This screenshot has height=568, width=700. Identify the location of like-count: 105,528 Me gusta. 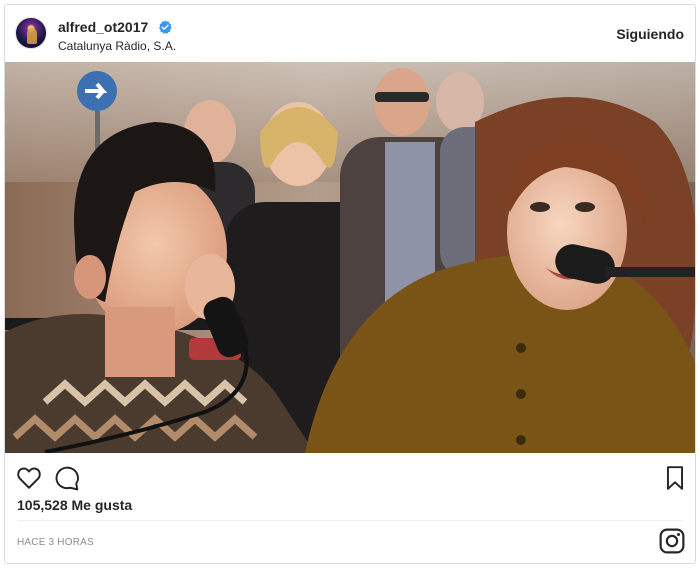
(74, 505).